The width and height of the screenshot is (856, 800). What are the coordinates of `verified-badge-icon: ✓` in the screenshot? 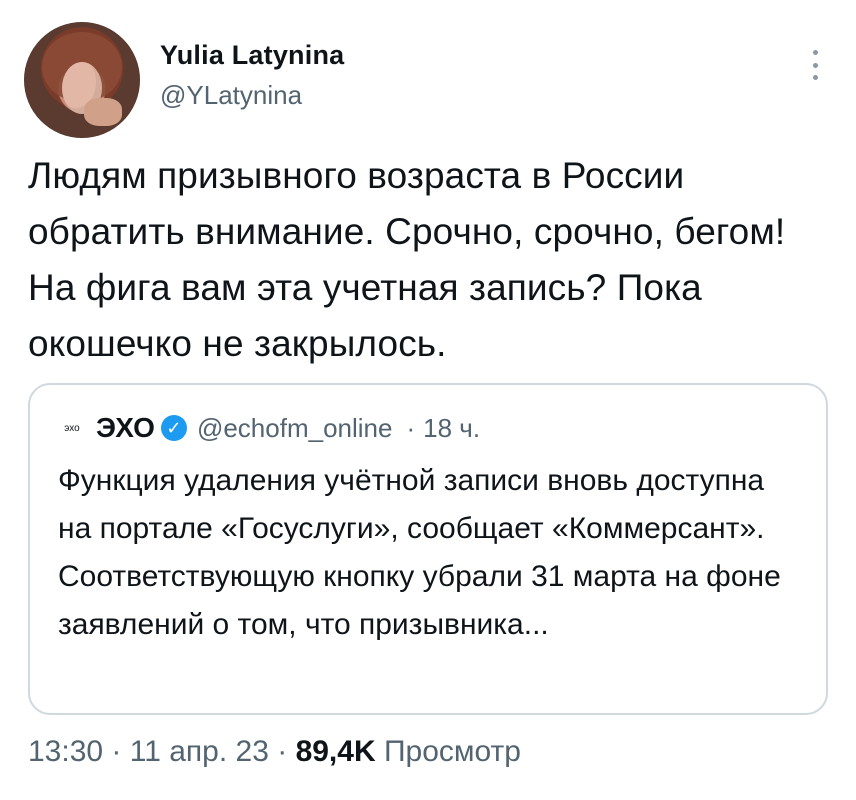 It's located at (173, 428).